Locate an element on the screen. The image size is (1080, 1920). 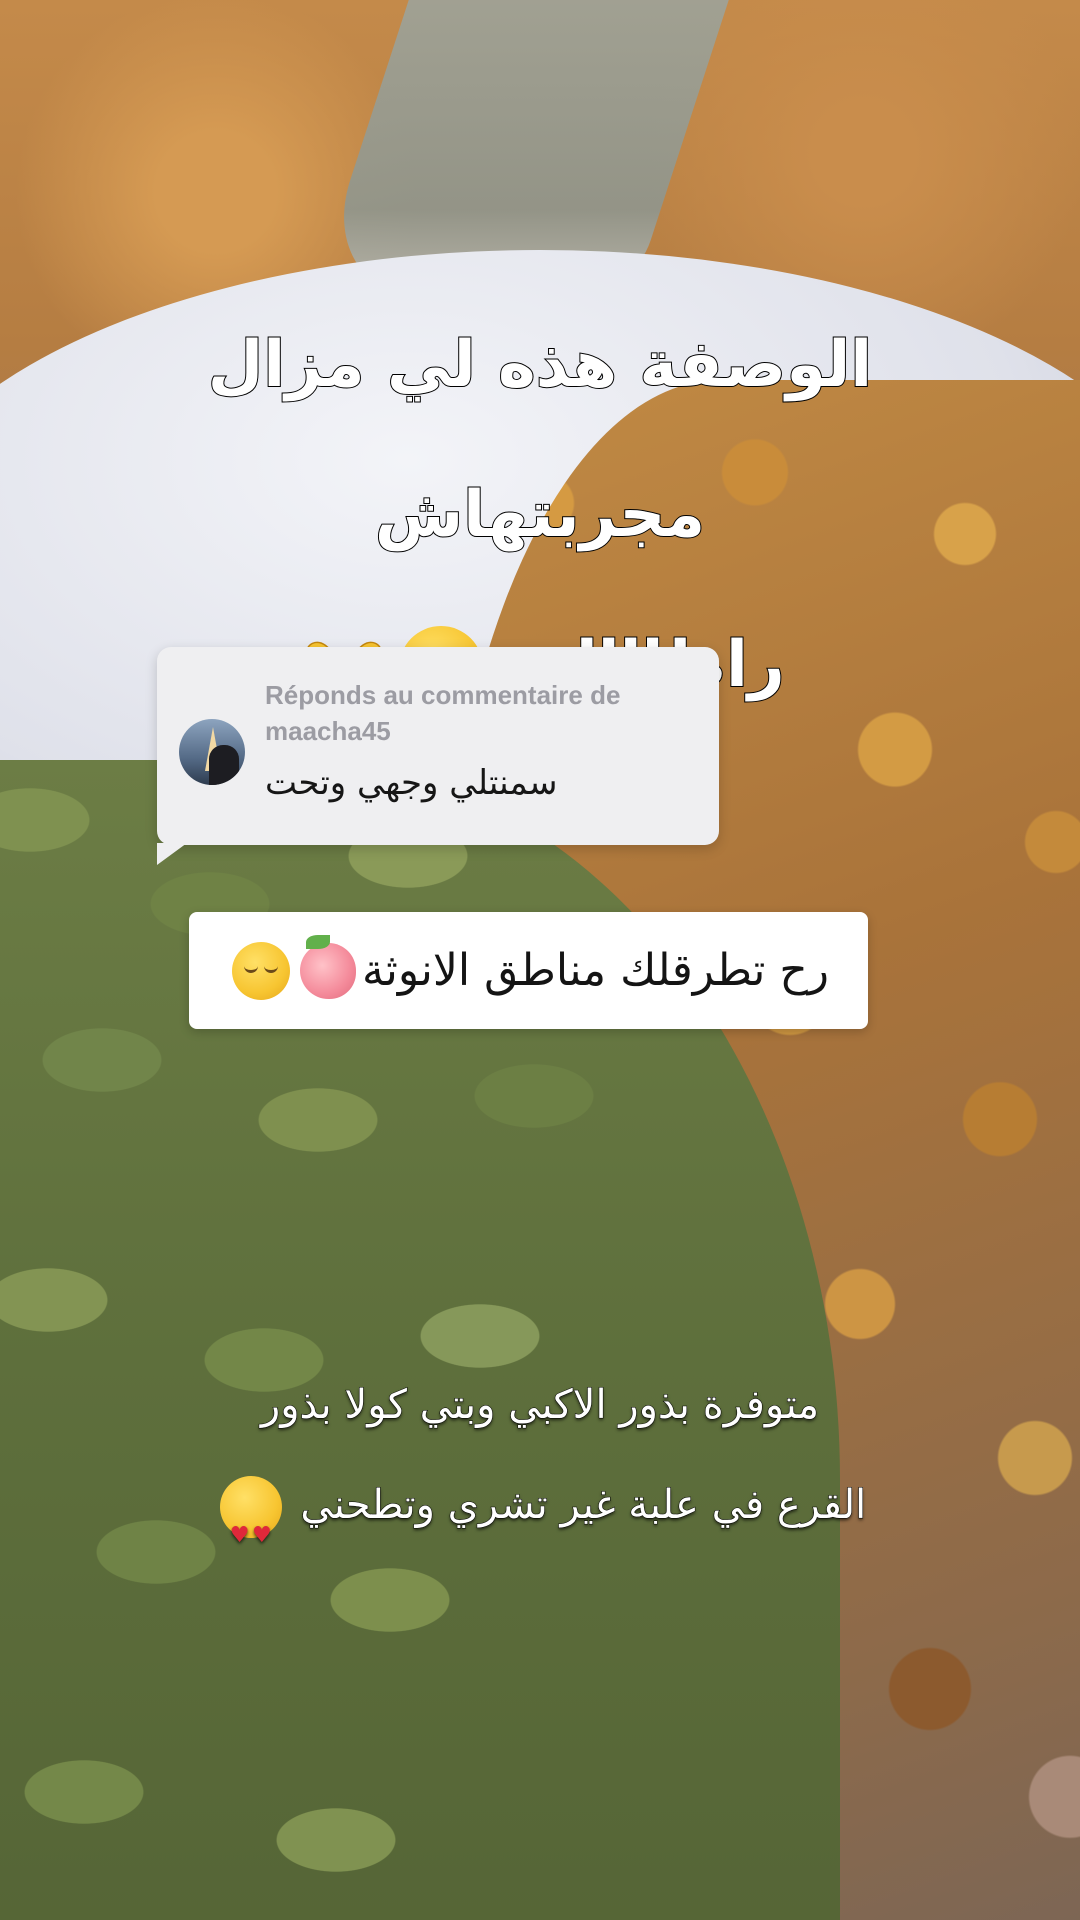
reply-comment-text: سمنتلي وجهي وتحت is located at coordinates (411, 783).